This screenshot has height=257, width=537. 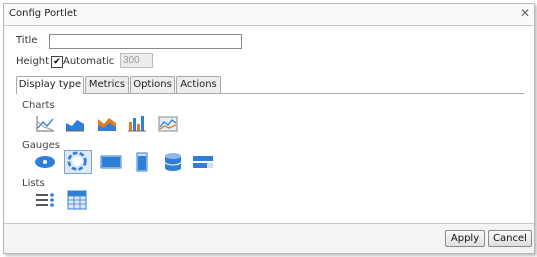 What do you see at coordinates (45, 124) in the screenshot?
I see `line-chart-icon` at bounding box center [45, 124].